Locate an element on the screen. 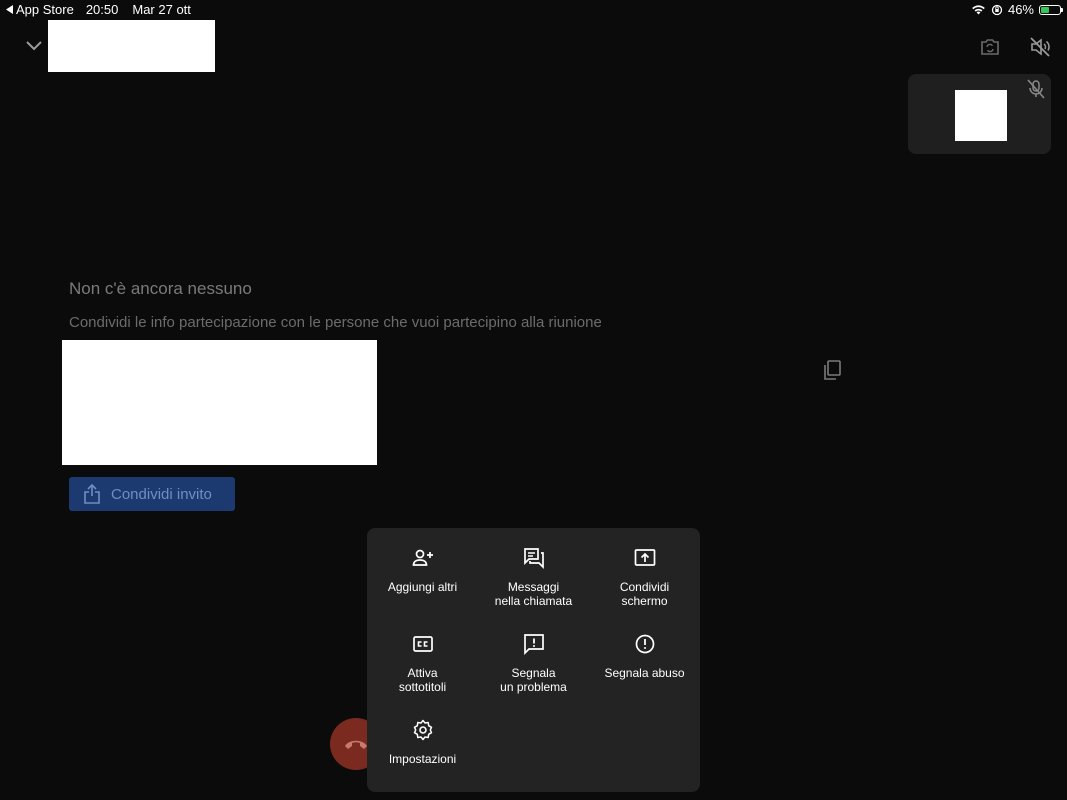  battery-fill is located at coordinates (1045, 9).